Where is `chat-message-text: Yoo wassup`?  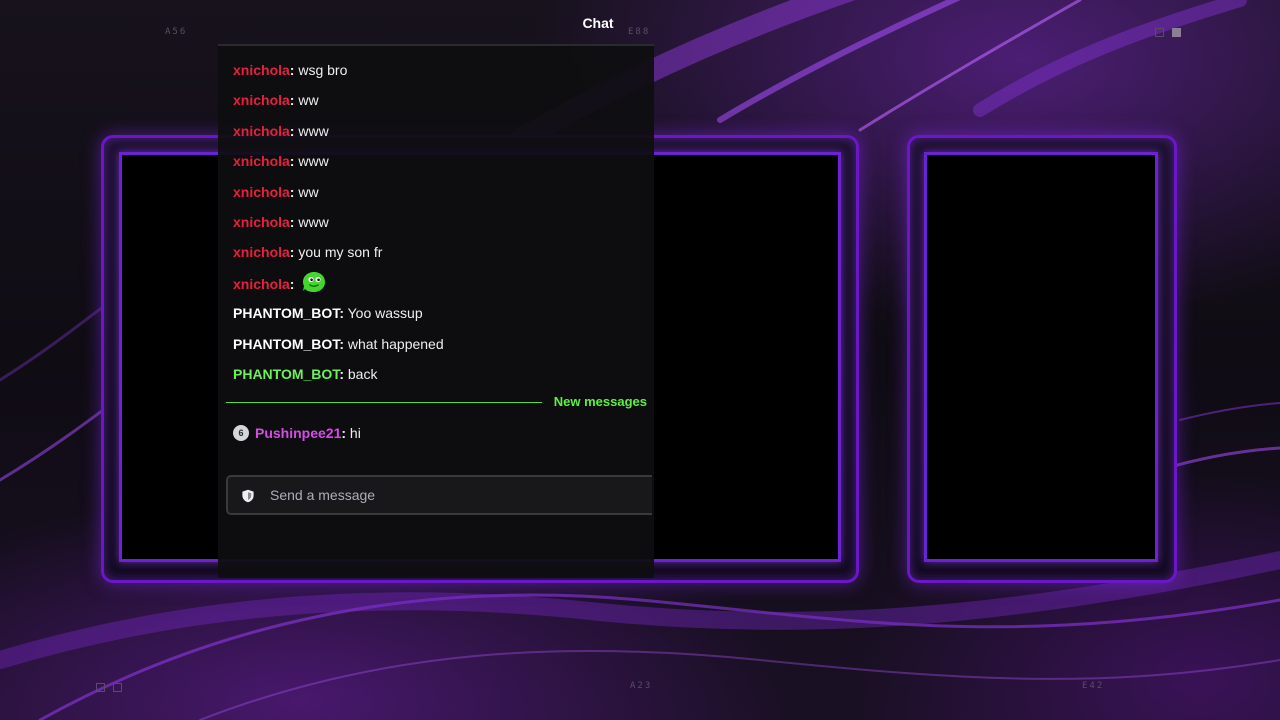
chat-message-text: Yoo wassup is located at coordinates (383, 313).